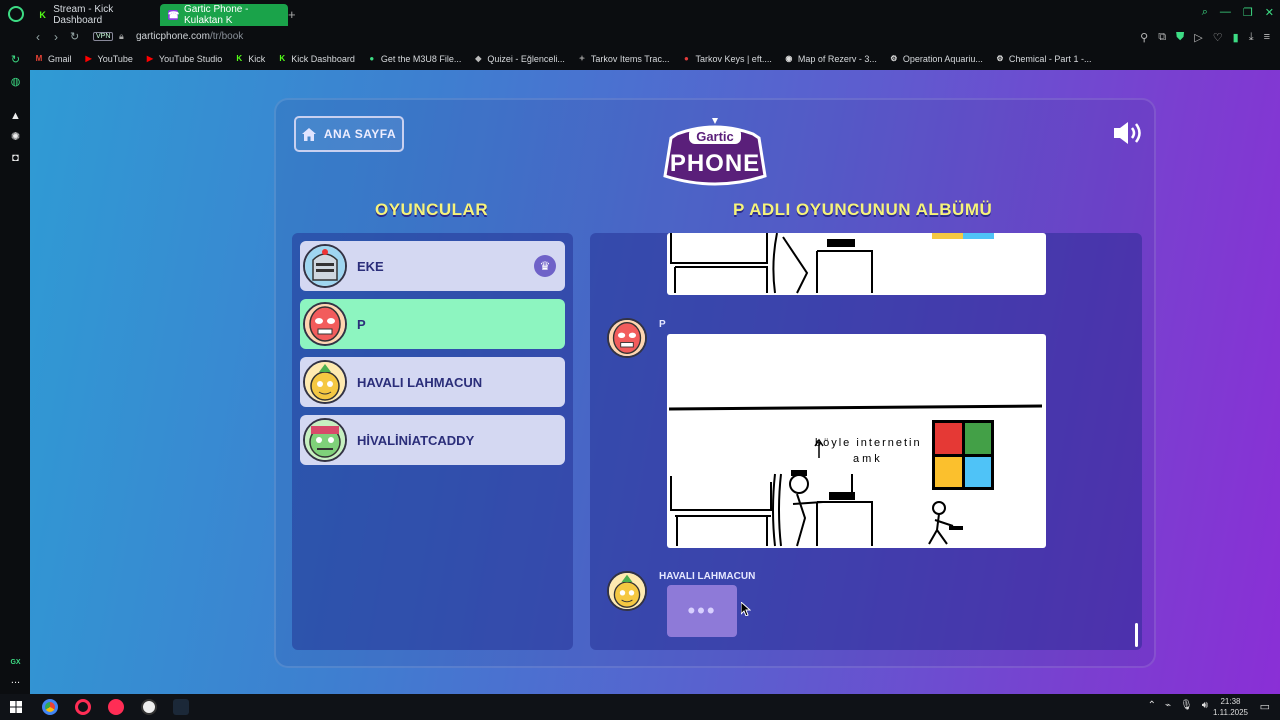  What do you see at coordinates (868, 459) in the screenshot?
I see `drawing-text-line2: amk` at bounding box center [868, 459].